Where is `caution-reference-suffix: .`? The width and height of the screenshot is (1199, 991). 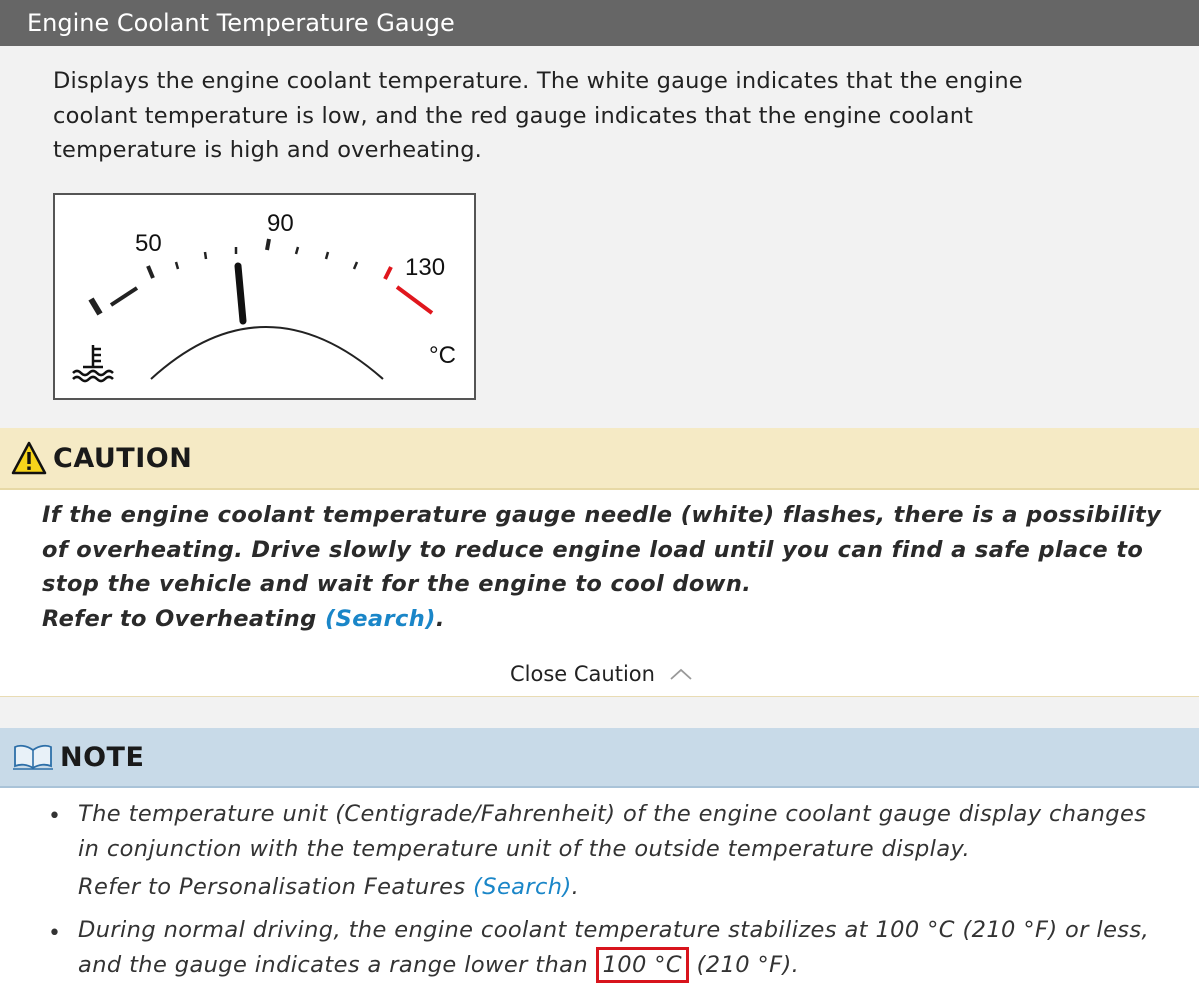
caution-reference-suffix: . is located at coordinates (440, 619).